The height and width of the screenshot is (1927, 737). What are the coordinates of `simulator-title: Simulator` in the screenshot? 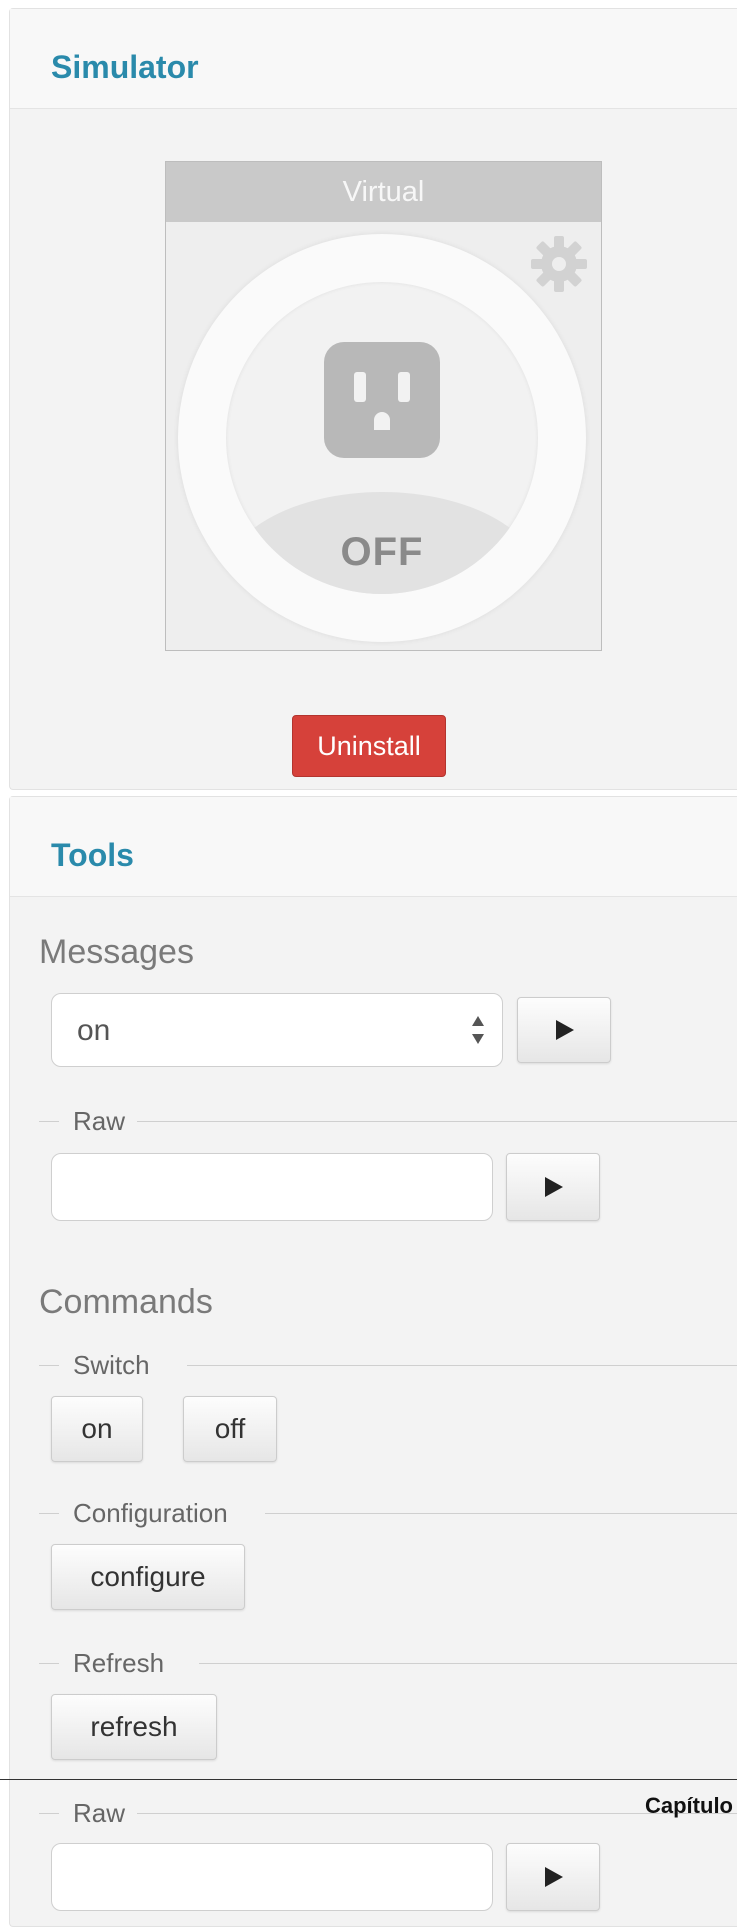 It's located at (125, 67).